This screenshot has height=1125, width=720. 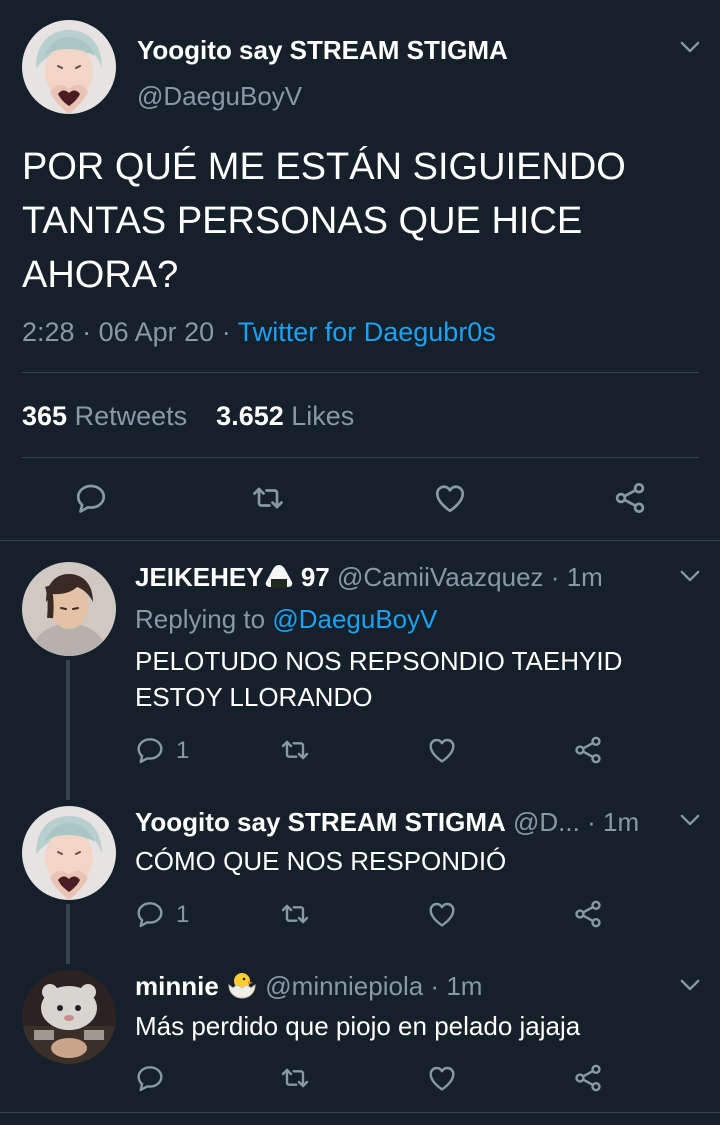 I want to click on tweet-text-line: AHORA?, so click(x=100, y=275).